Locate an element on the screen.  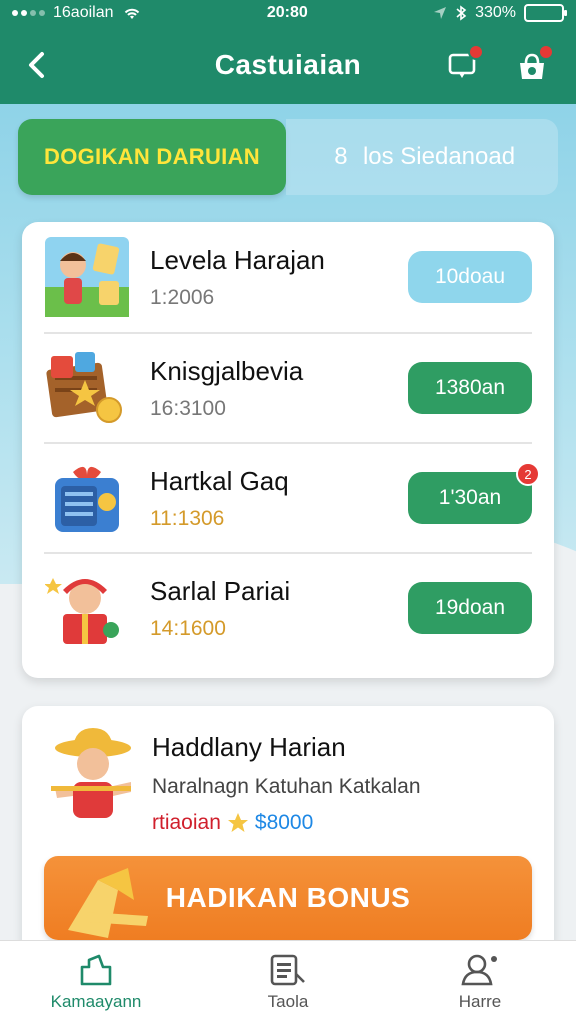
treasure-board-icon is located at coordinates (87, 388).